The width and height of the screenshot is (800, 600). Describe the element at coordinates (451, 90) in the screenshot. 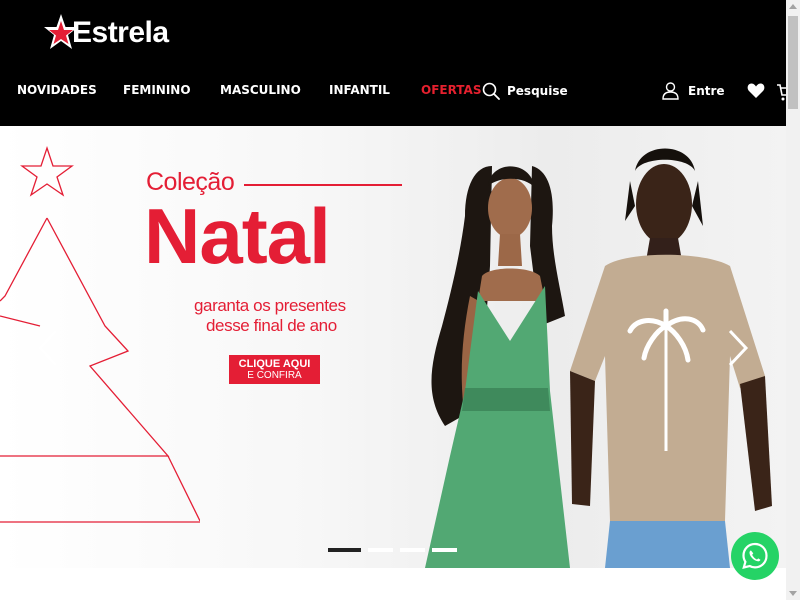

I see `nav-item-ofertas: OFERTAS` at that location.